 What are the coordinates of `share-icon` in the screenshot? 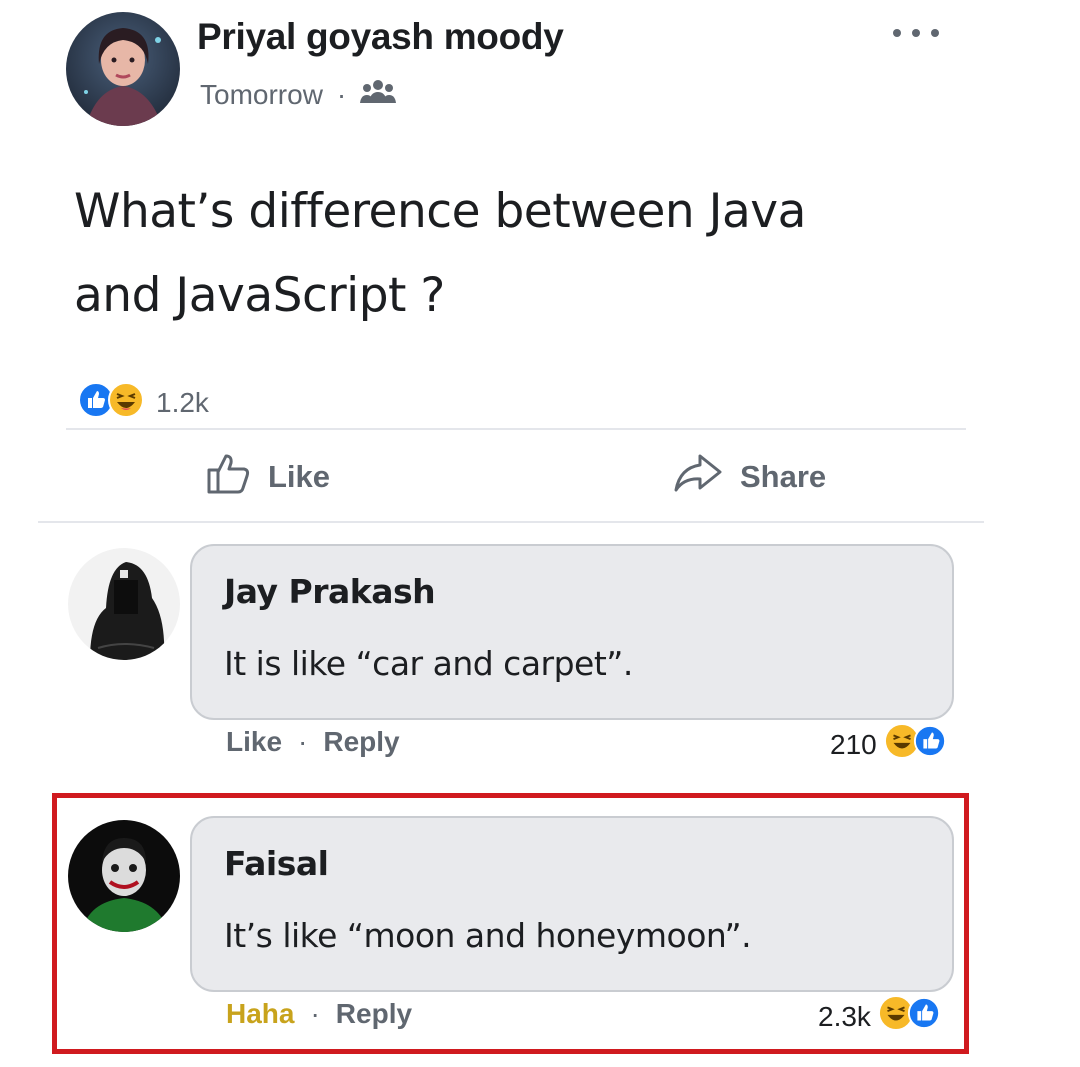 It's located at (698, 477).